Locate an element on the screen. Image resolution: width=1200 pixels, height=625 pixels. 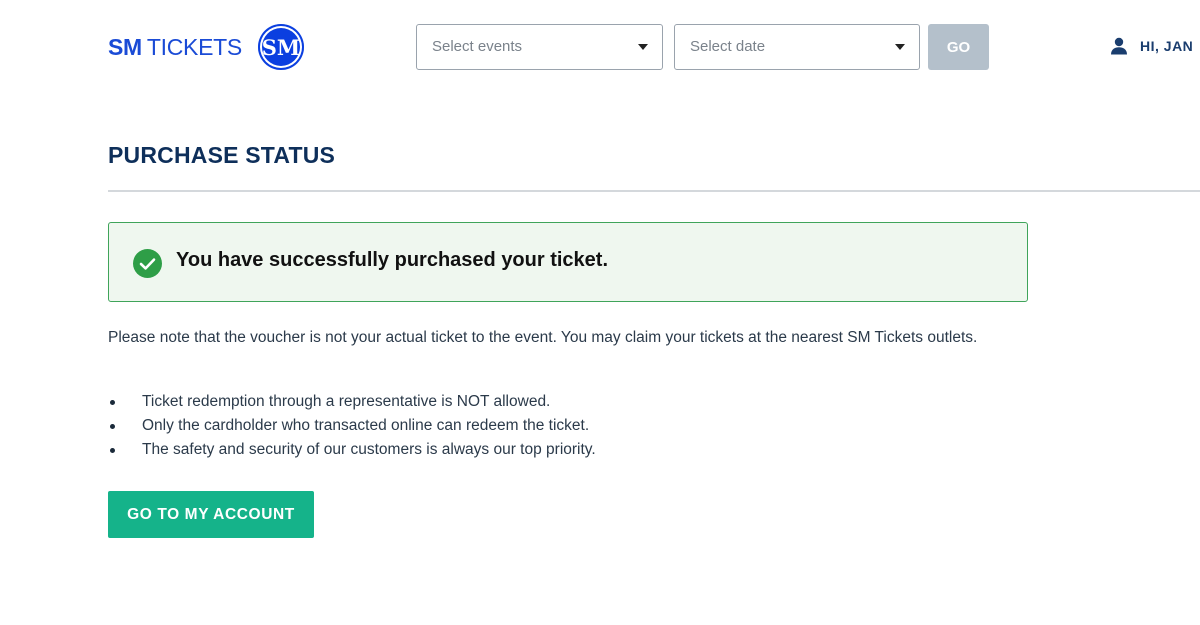
sm-logo-badge: SM is located at coordinates (280, 47).